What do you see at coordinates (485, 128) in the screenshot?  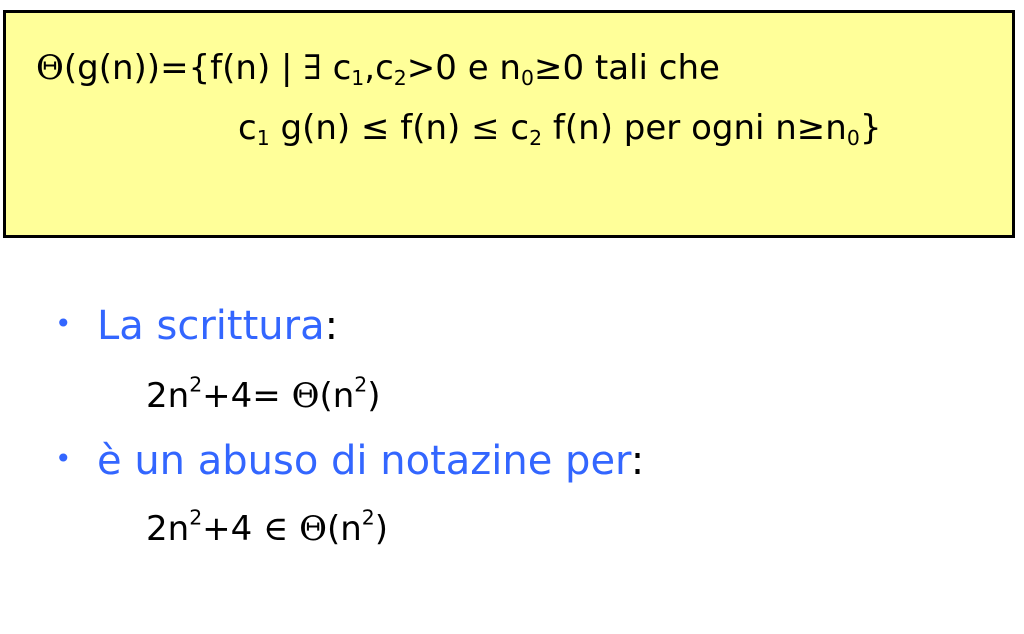 I see `leq-symbol: ≤` at bounding box center [485, 128].